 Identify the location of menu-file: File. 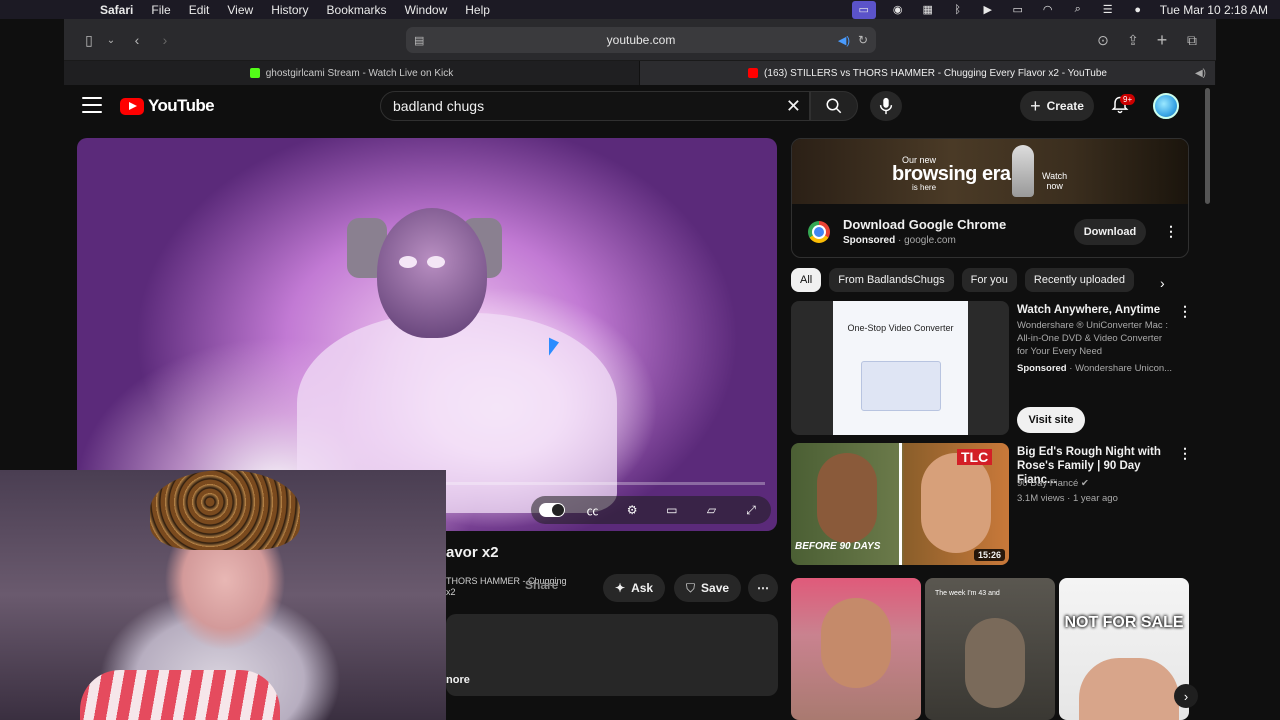
(160, 10).